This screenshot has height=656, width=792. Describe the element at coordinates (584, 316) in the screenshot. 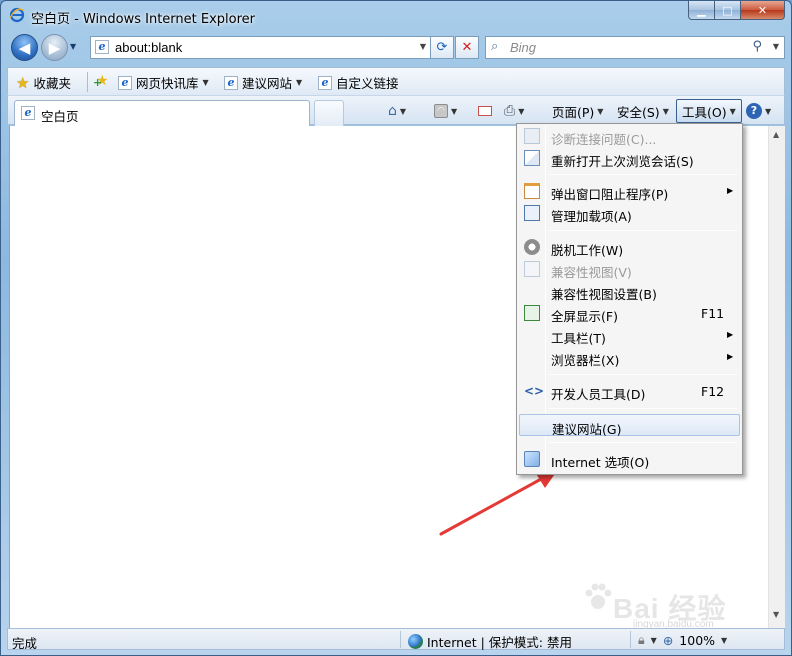

I see `menu-item-label: 全屏显示(F)` at that location.